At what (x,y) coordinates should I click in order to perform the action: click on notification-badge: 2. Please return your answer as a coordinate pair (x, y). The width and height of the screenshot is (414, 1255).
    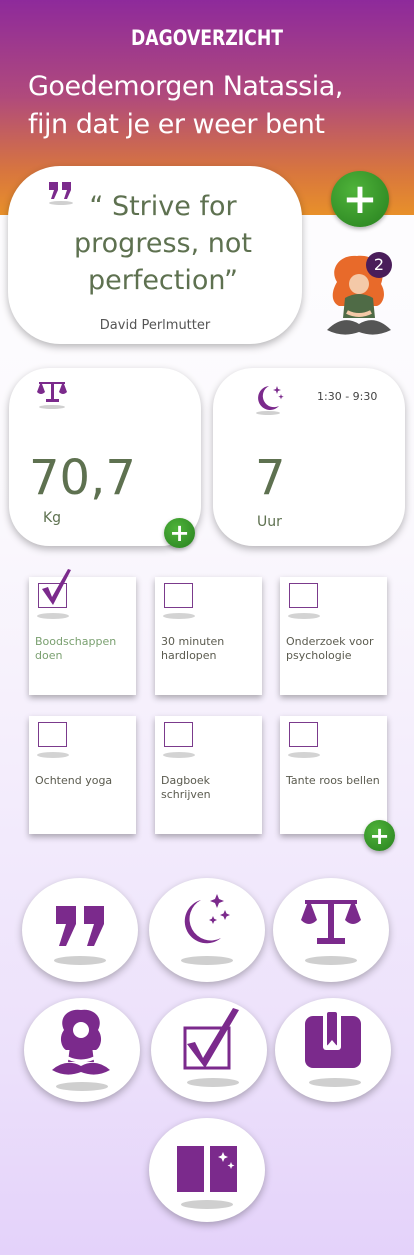
    Looking at the image, I should click on (379, 265).